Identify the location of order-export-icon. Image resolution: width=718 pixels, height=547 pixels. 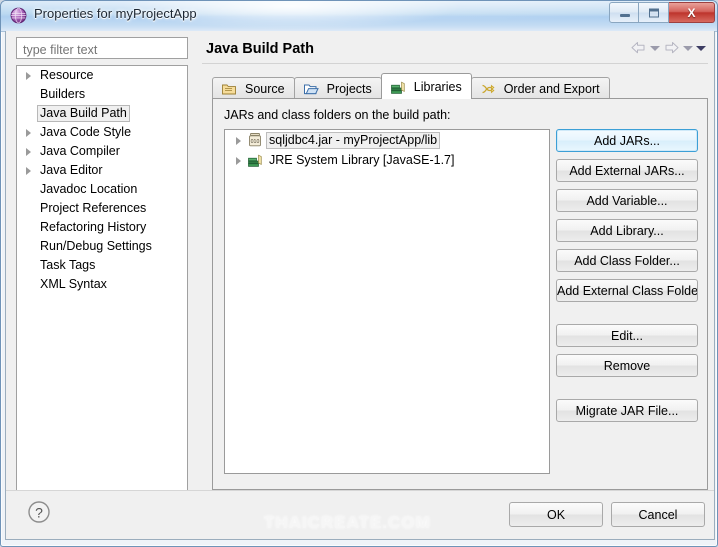
(488, 89).